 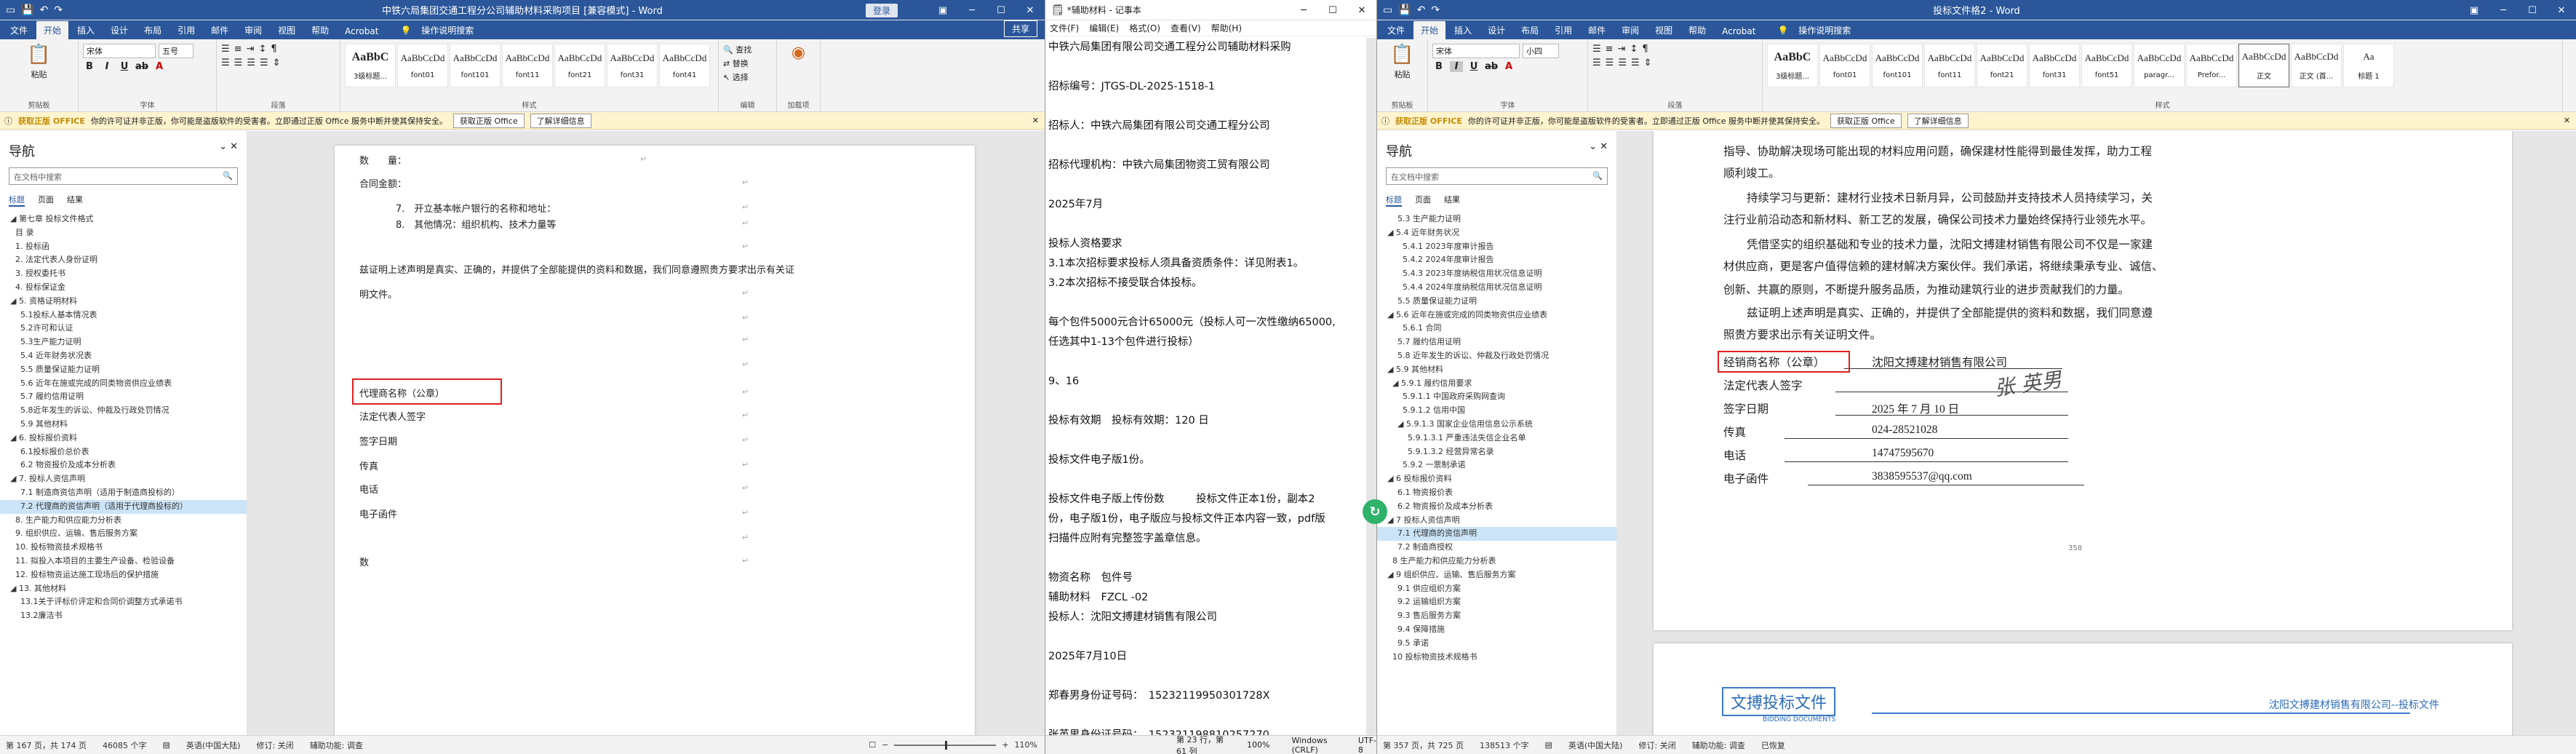 What do you see at coordinates (1496, 479) in the screenshot?
I see `nav-heading-item: ◢ 6 投标报价资料` at bounding box center [1496, 479].